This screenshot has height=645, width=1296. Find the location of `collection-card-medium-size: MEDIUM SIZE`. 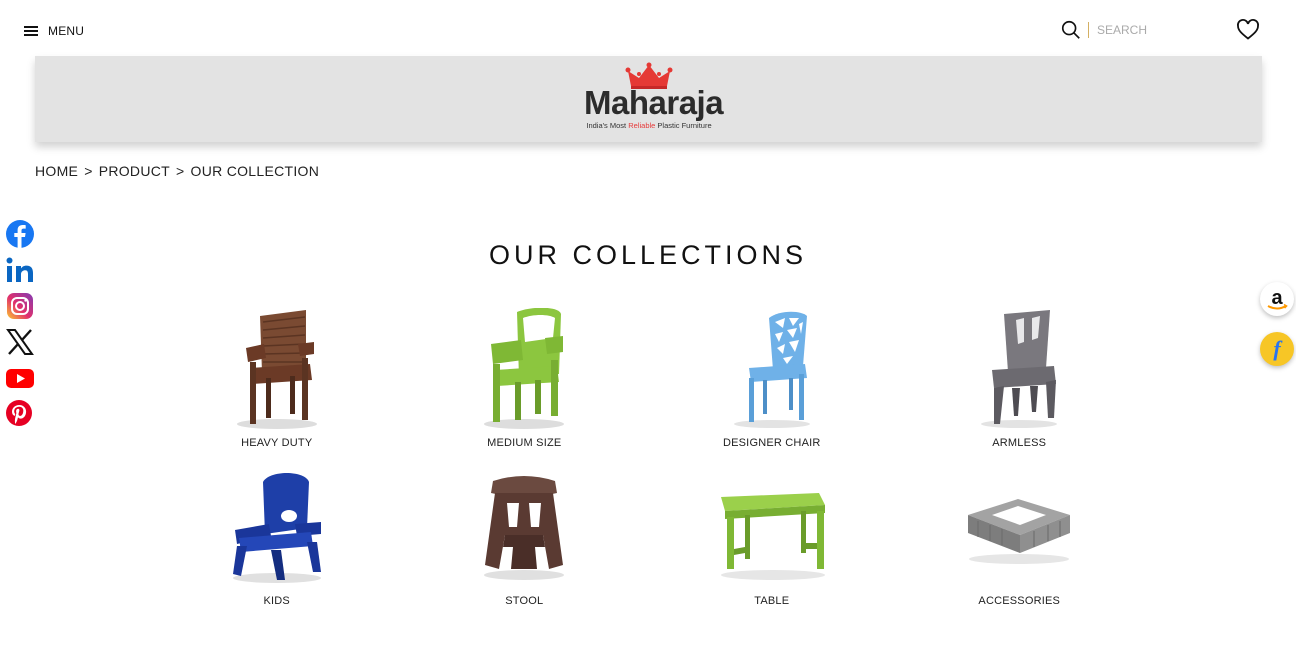

collection-card-medium-size: MEDIUM SIZE is located at coordinates (525, 384).